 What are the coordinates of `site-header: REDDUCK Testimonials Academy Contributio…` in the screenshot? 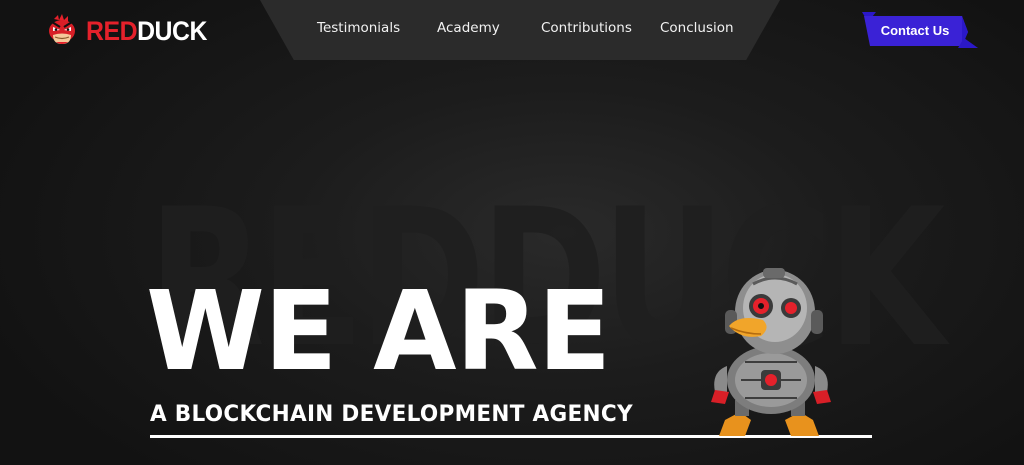 It's located at (512, 31).